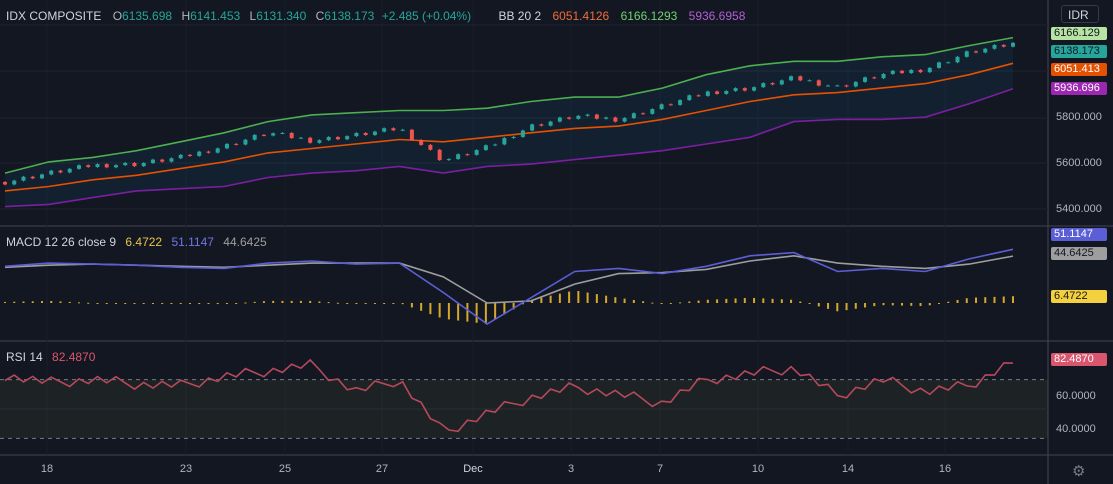 This screenshot has width=1113, height=484. What do you see at coordinates (1079, 88) in the screenshot?
I see `bb-lower-tag: 5936.696` at bounding box center [1079, 88].